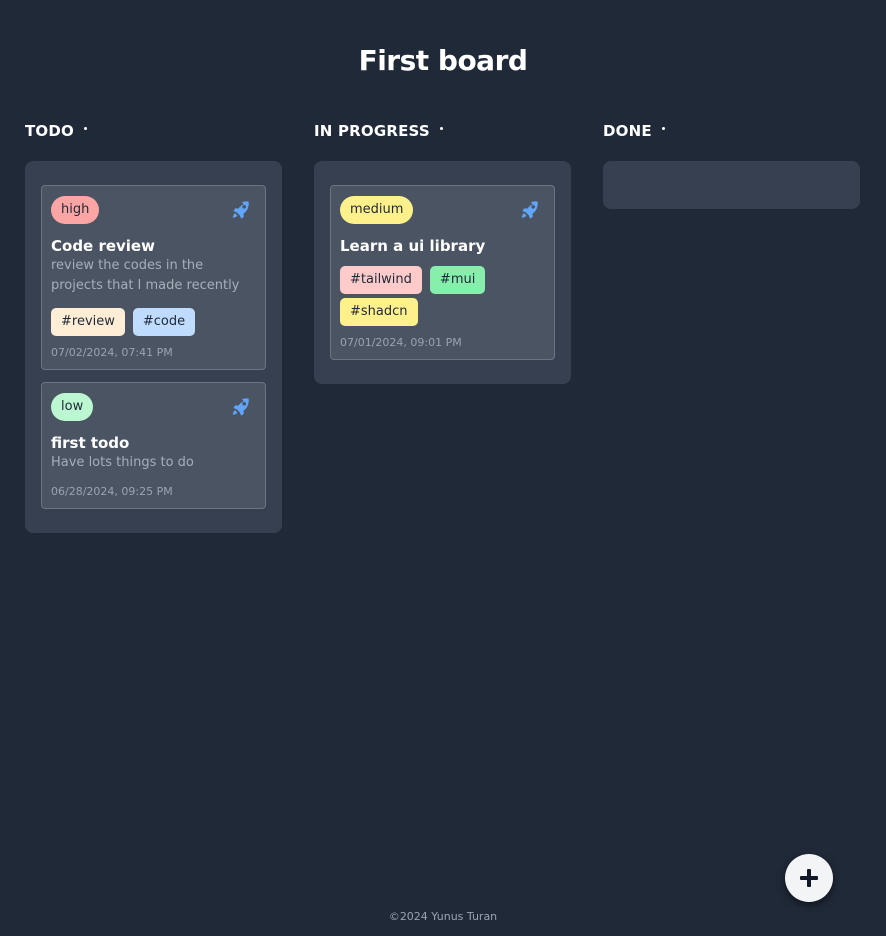 This screenshot has height=936, width=886. I want to click on tag: #review, so click(88, 322).